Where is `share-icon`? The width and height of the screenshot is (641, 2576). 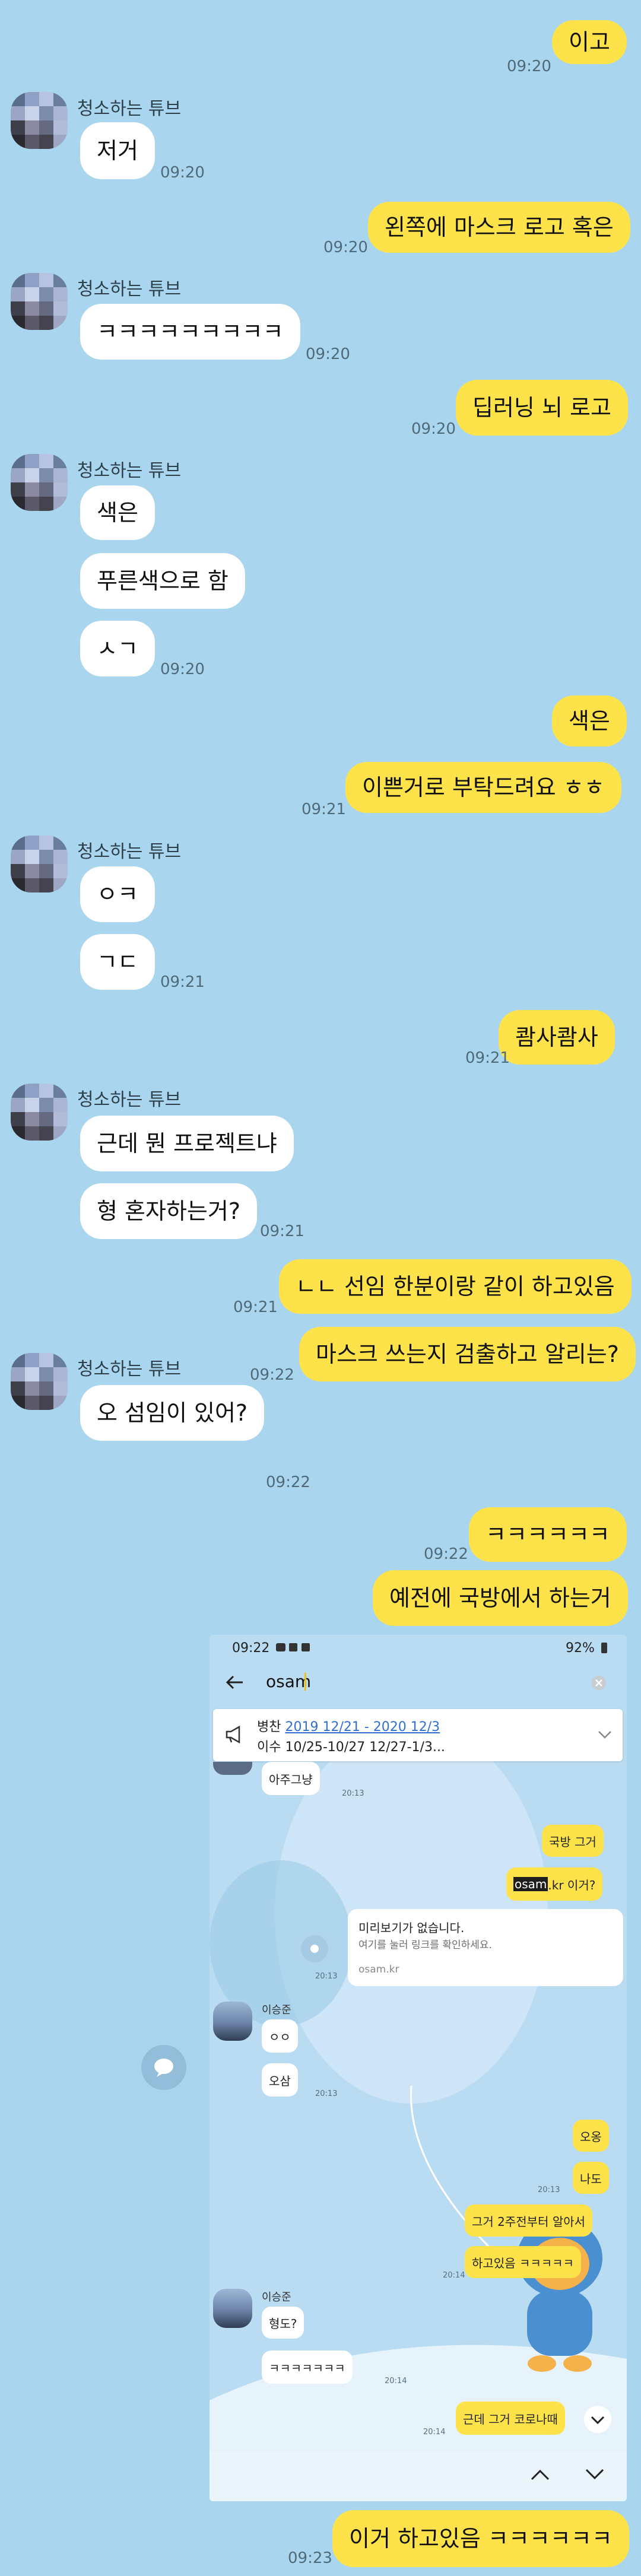
share-icon is located at coordinates (314, 1949).